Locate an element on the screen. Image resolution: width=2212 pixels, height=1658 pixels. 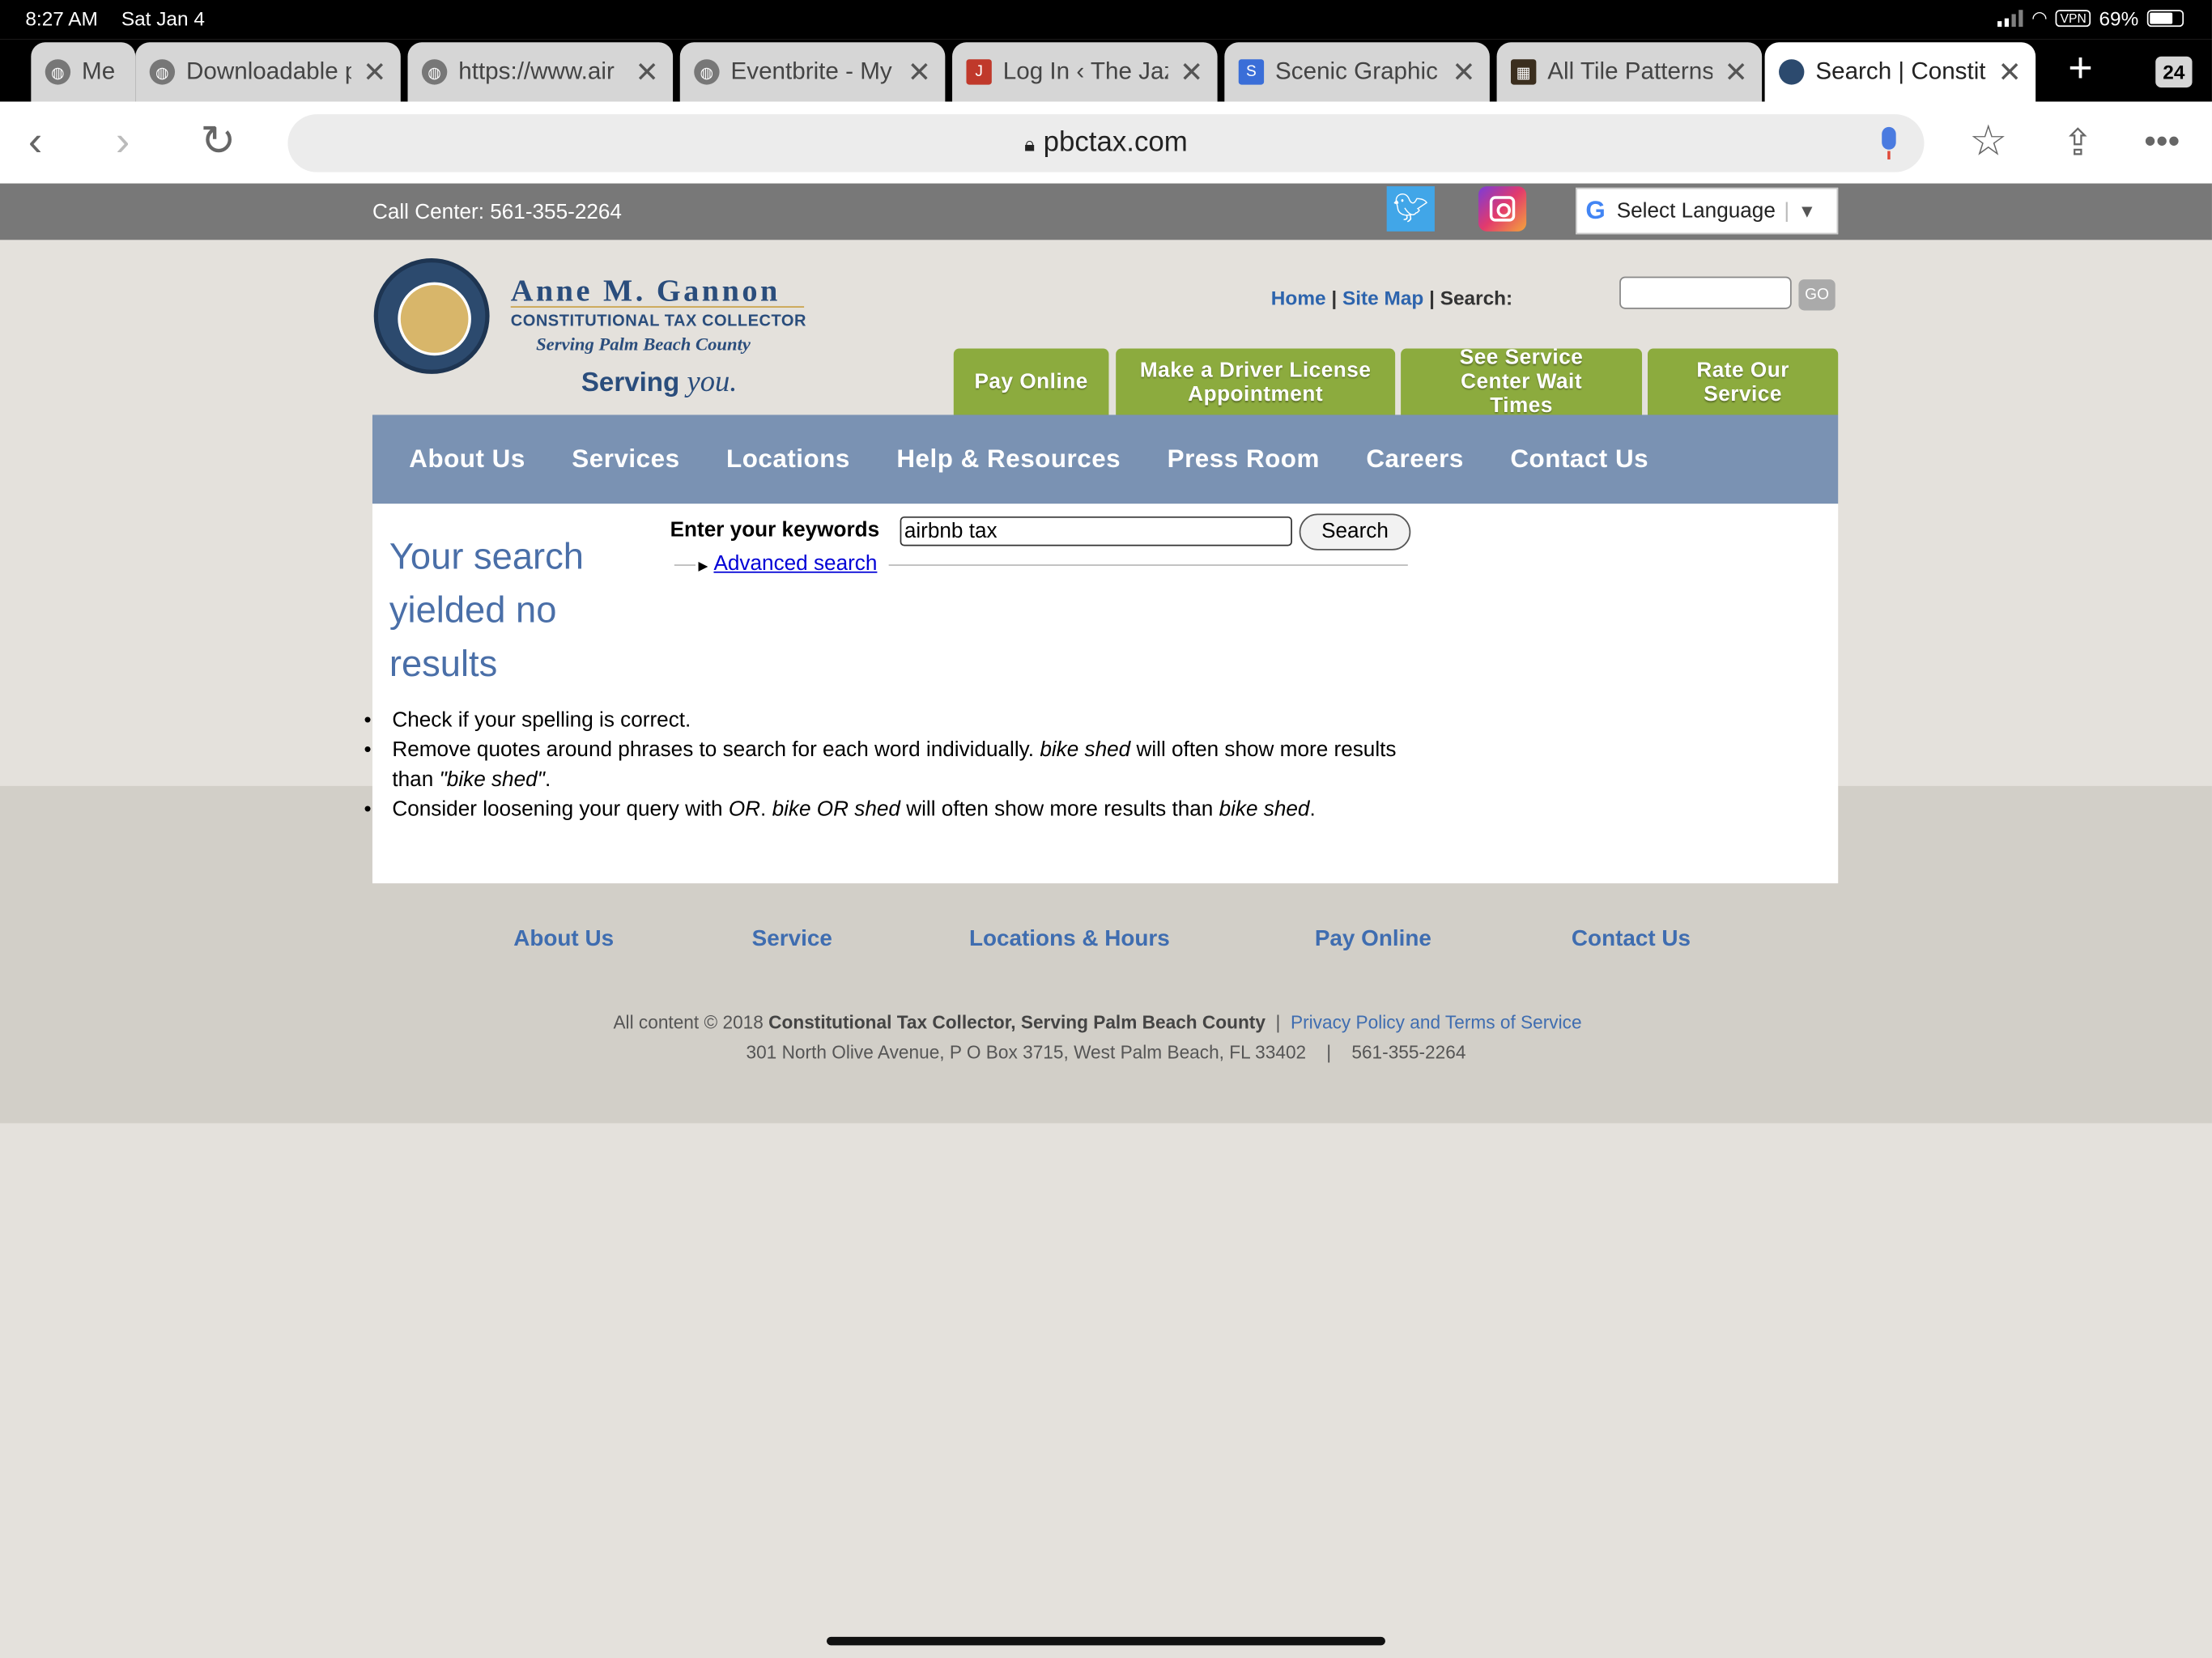
status-bar: 8:27 AM Sat Jan 4 ◠ VPN 69% is located at coordinates (1106, 20).